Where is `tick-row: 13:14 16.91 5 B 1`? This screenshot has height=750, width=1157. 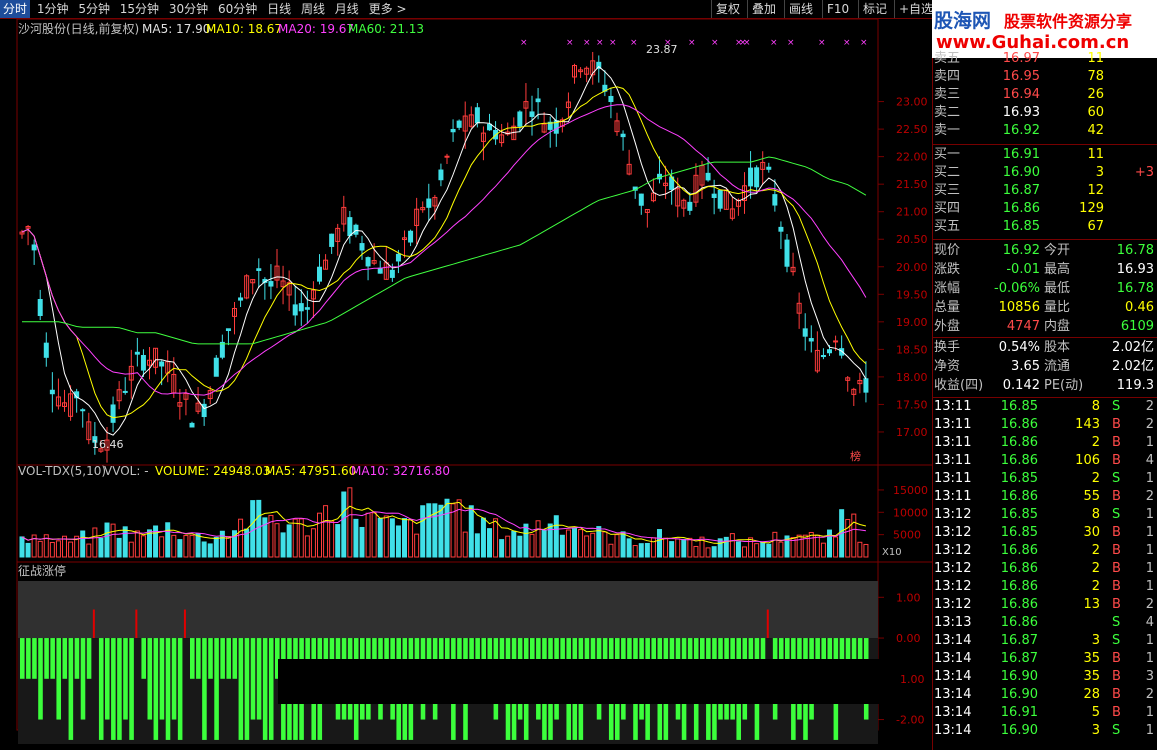 tick-row: 13:14 16.91 5 B 1 is located at coordinates (1044, 713).